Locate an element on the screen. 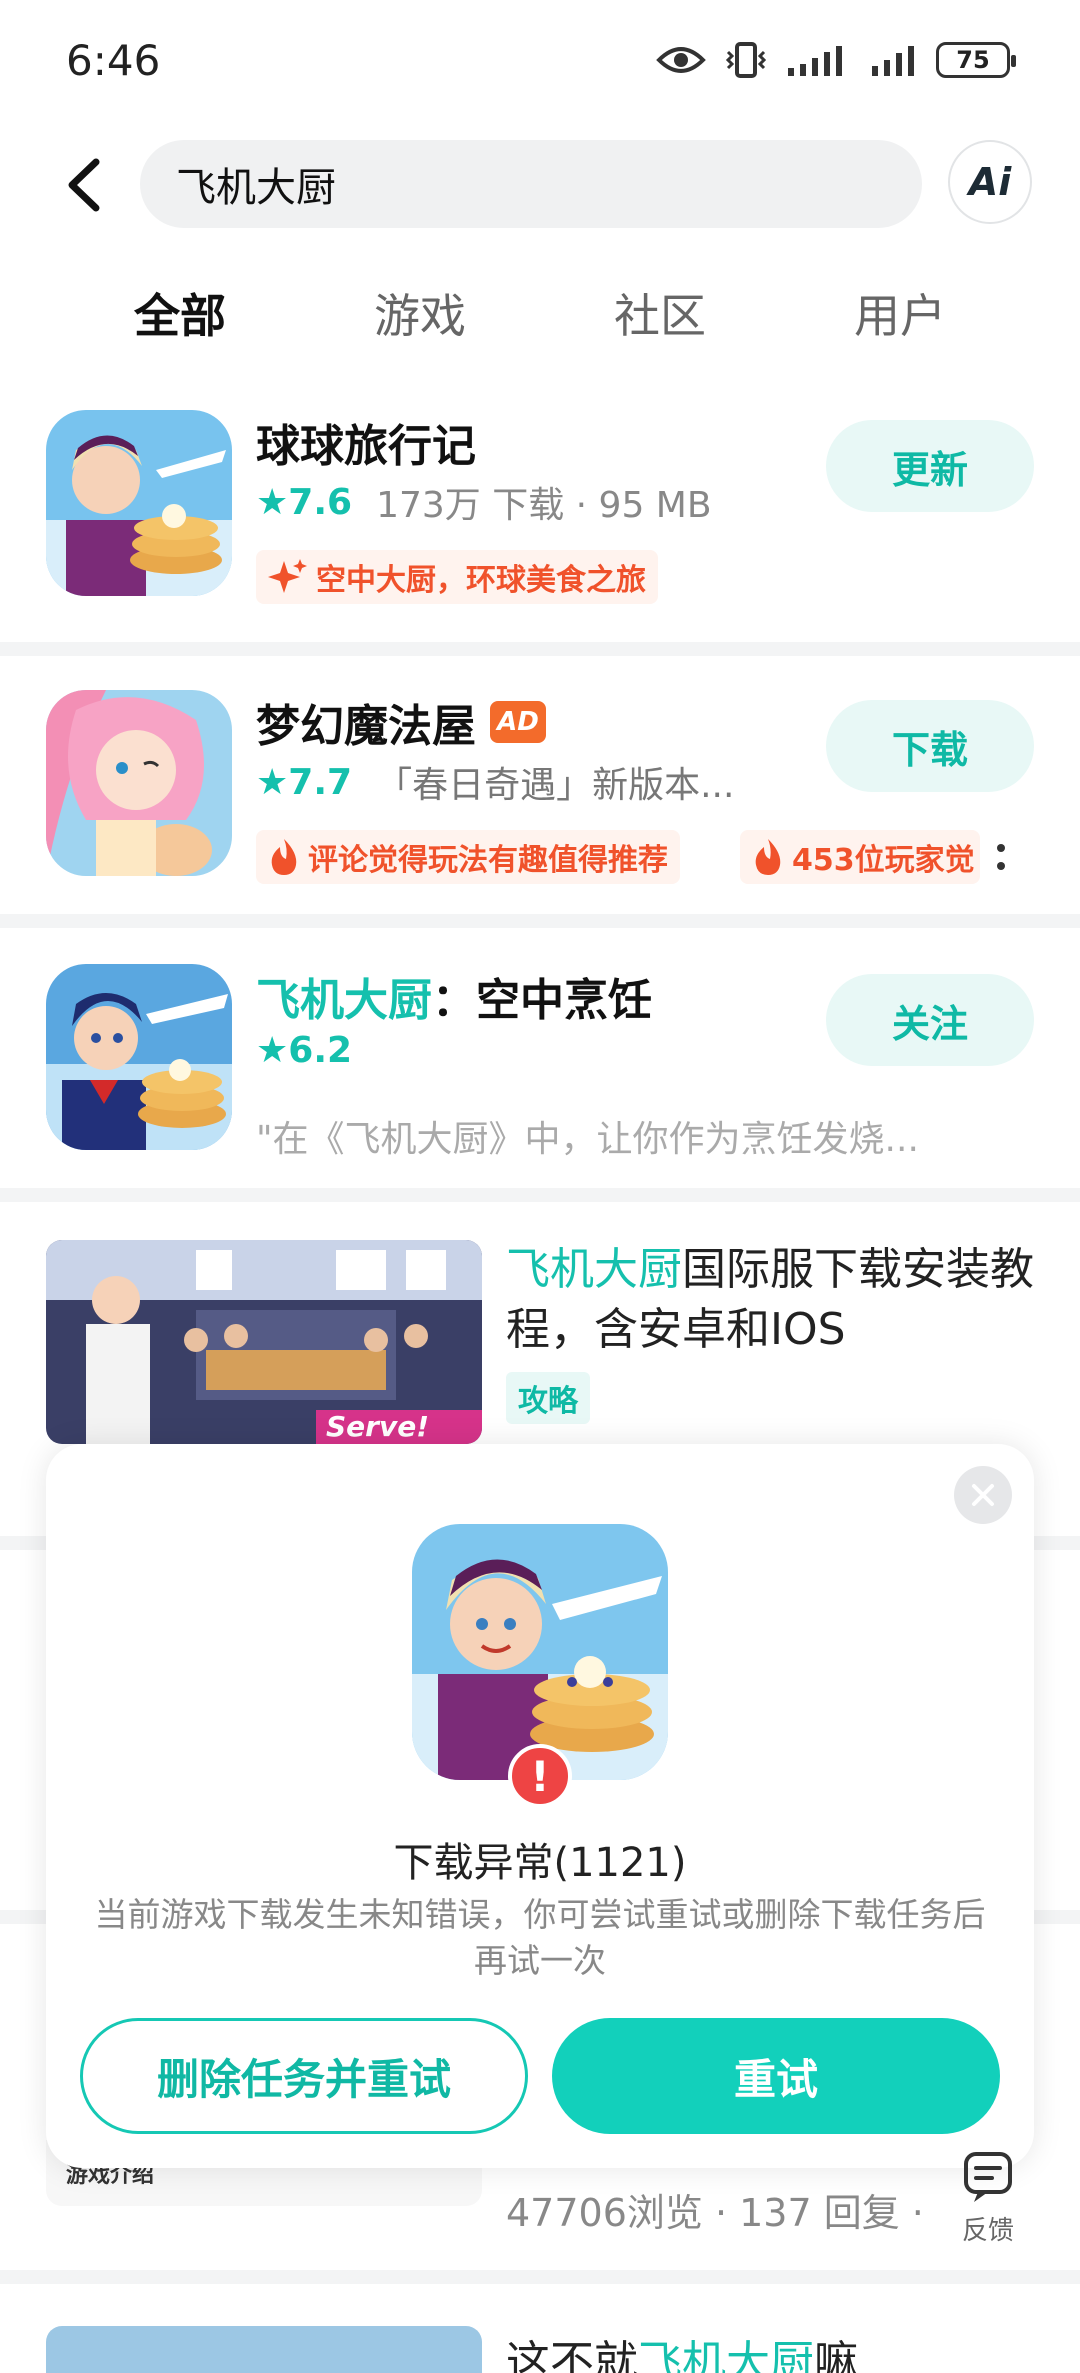 Image resolution: width=1080 pixels, height=2373 pixels. tab-all: 全部 is located at coordinates (180, 313).